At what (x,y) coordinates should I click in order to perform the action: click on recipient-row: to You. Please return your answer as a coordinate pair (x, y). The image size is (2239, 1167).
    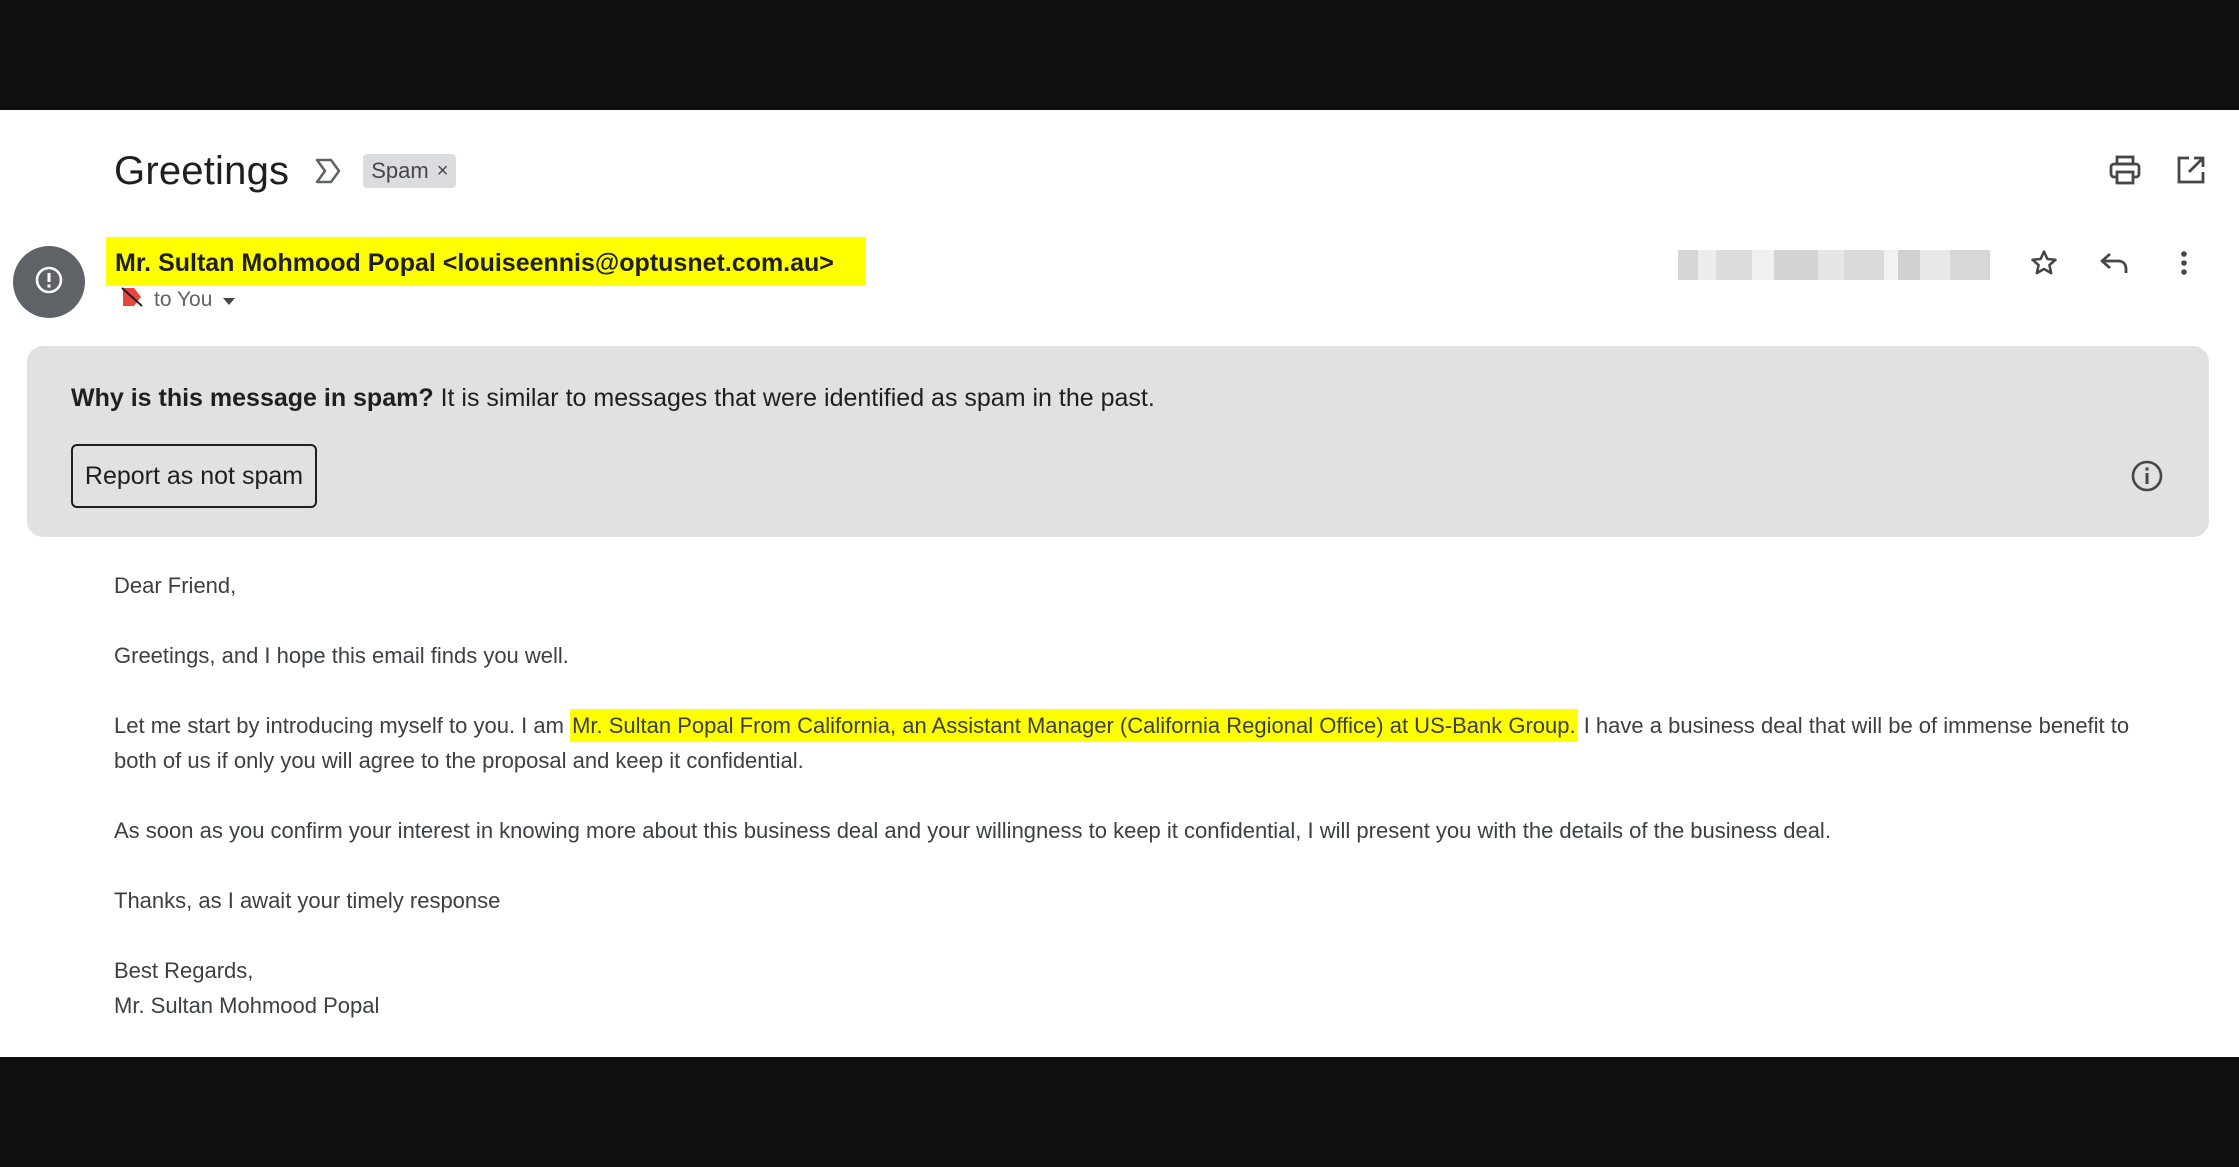
    Looking at the image, I should click on (178, 300).